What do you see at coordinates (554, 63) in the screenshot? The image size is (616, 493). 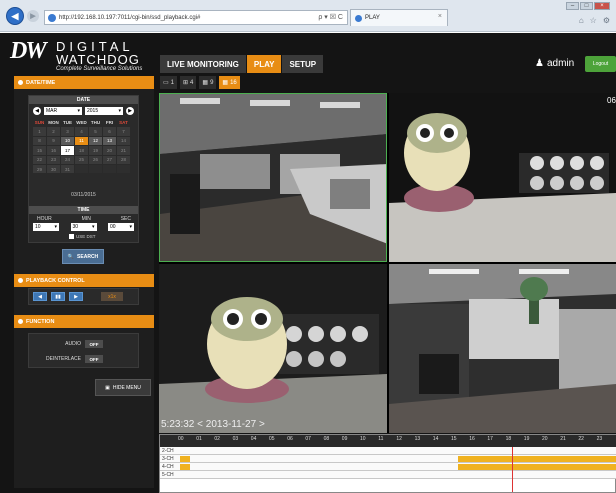 I see `user-info: ♟ admin` at bounding box center [554, 63].